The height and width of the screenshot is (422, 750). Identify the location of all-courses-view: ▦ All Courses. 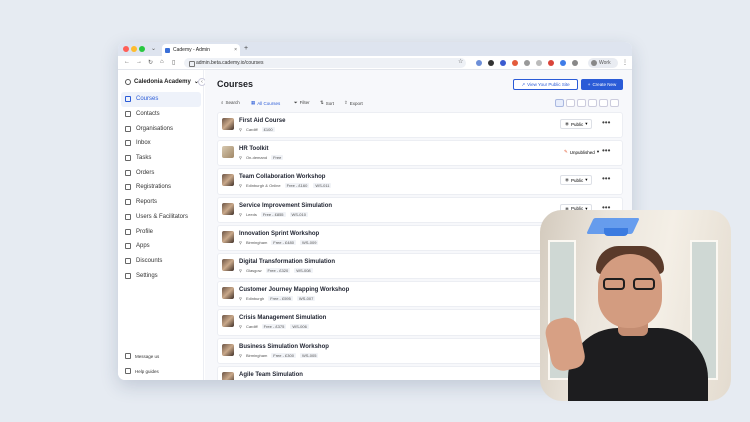
(265, 103).